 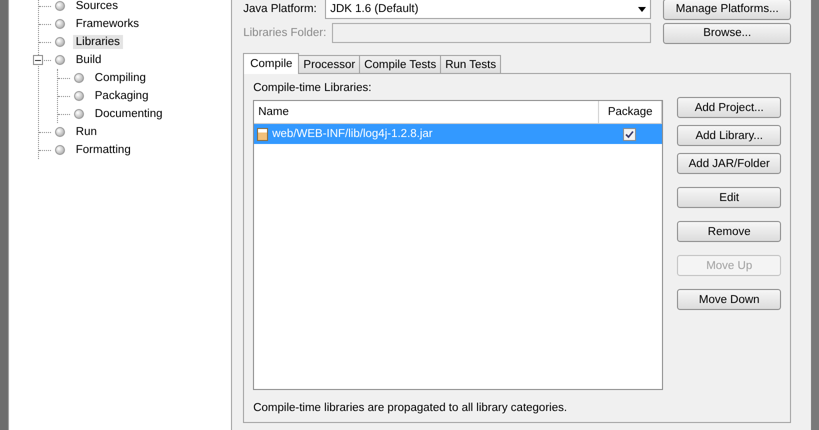 What do you see at coordinates (492, 33) in the screenshot?
I see `input-field` at bounding box center [492, 33].